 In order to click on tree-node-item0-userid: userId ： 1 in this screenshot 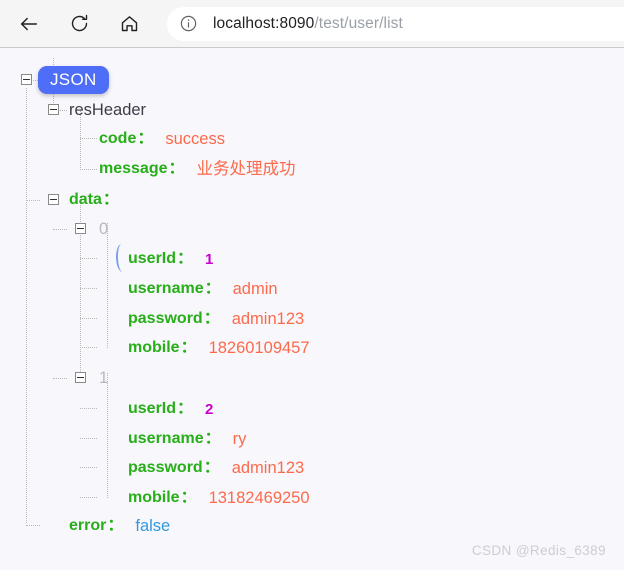, I will do `click(170, 259)`.